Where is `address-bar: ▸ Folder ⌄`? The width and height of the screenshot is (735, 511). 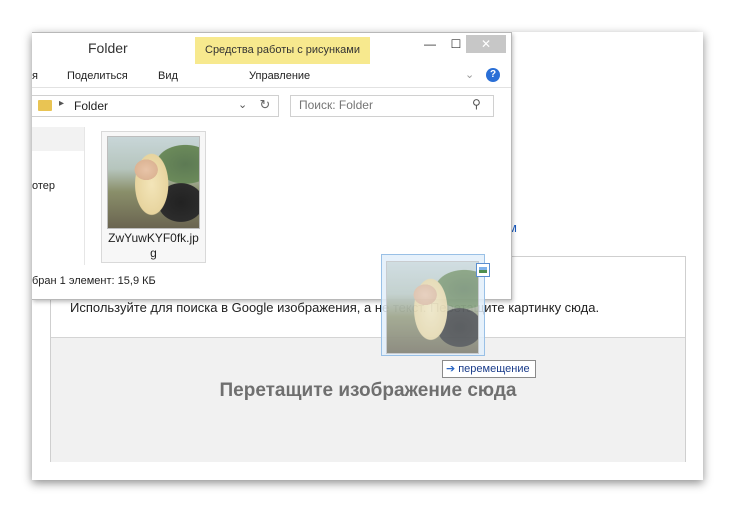 address-bar: ▸ Folder ⌄ is located at coordinates (155, 106).